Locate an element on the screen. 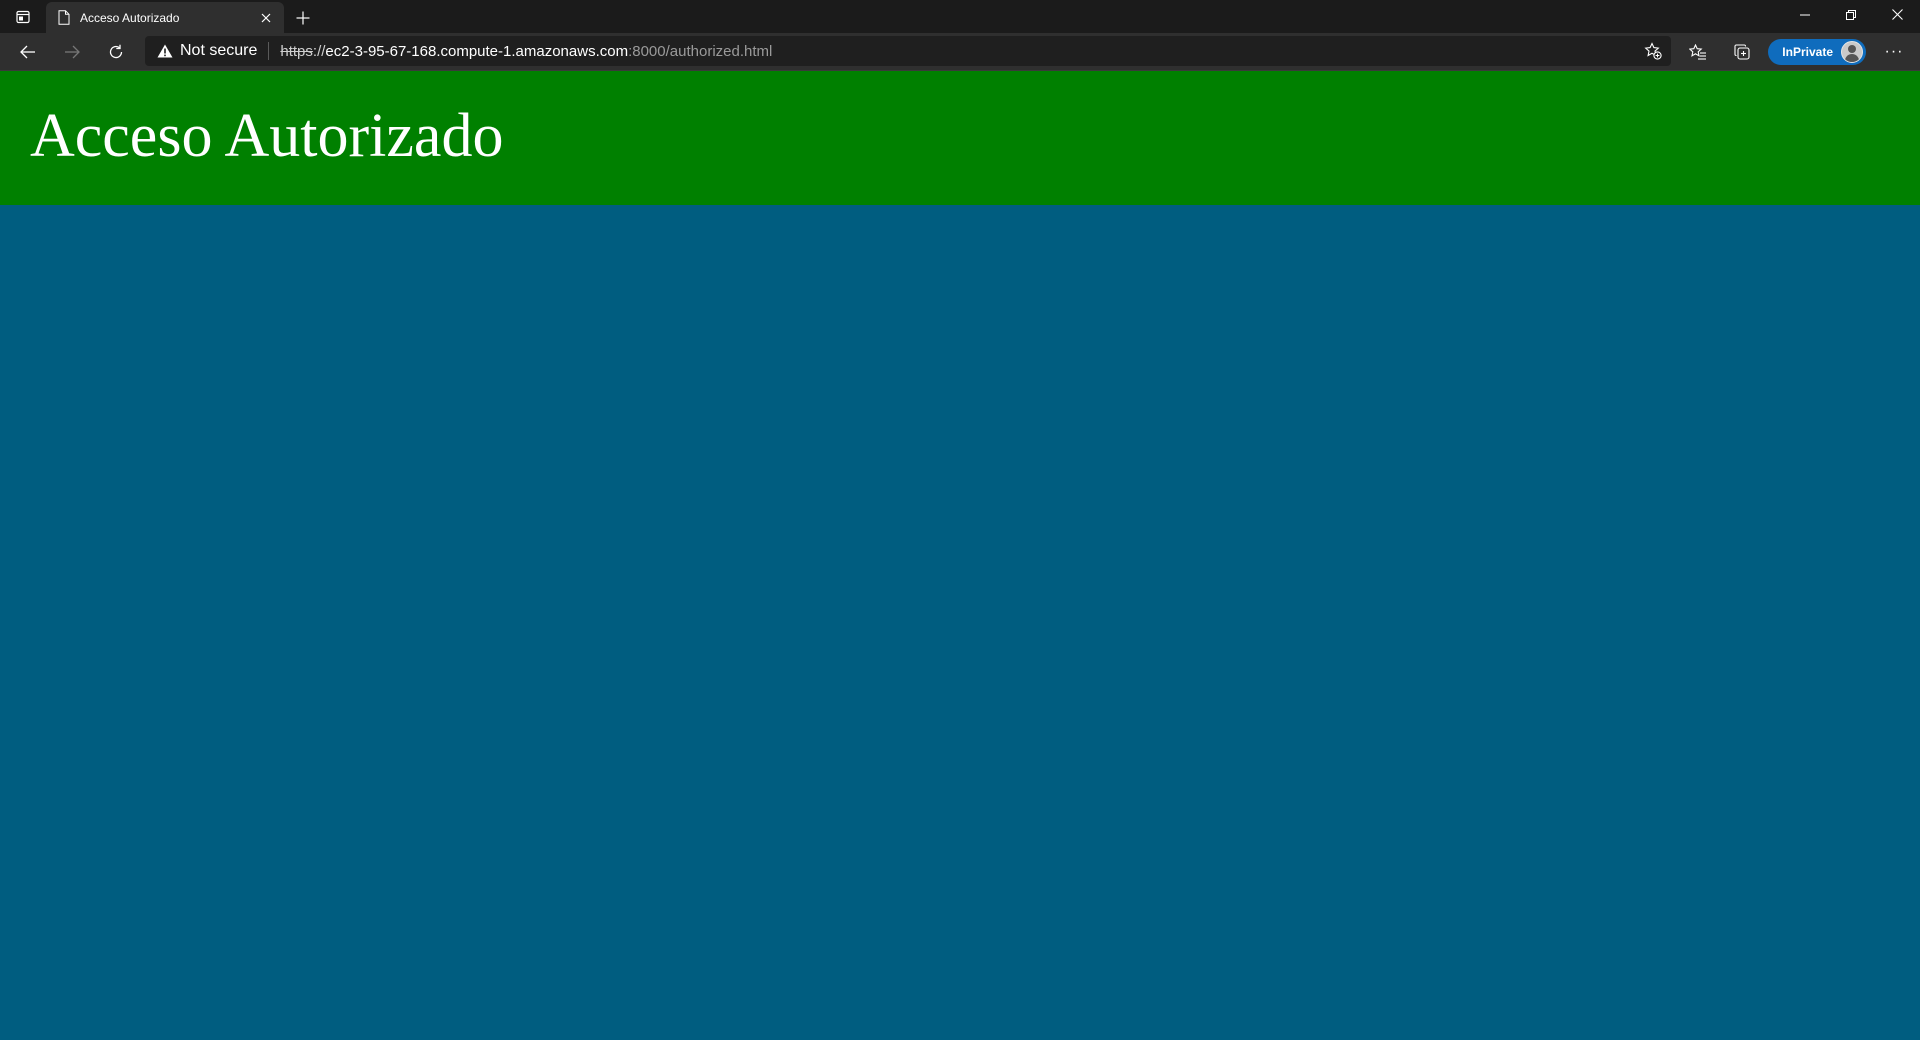 Image resolution: width=1920 pixels, height=1040 pixels. collections-icon is located at coordinates (1742, 51).